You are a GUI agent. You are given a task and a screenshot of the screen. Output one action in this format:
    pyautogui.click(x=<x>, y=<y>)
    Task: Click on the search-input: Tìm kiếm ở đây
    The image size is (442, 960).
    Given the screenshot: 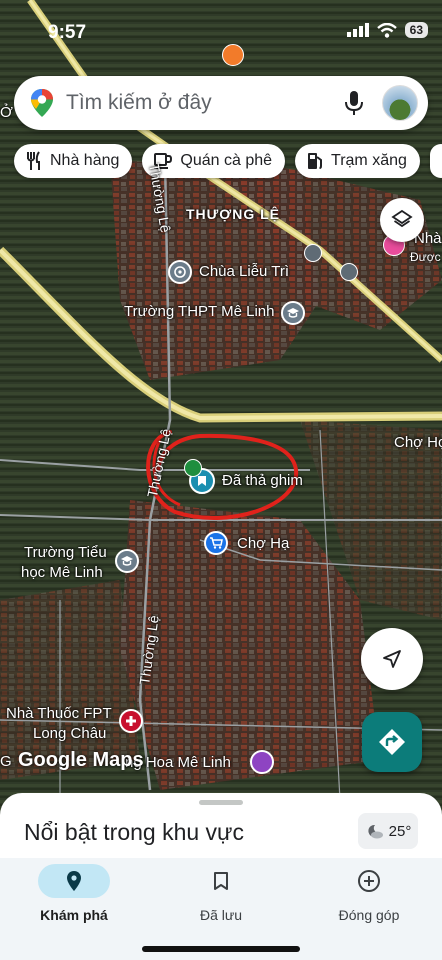 What is the action you would take?
    pyautogui.click(x=205, y=103)
    